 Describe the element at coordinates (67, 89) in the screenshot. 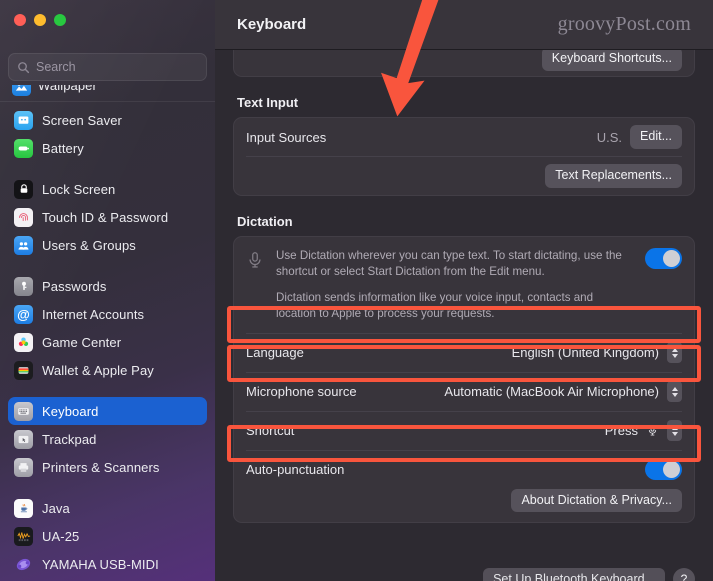

I see `sidebar-item-label: Wallpaper` at that location.